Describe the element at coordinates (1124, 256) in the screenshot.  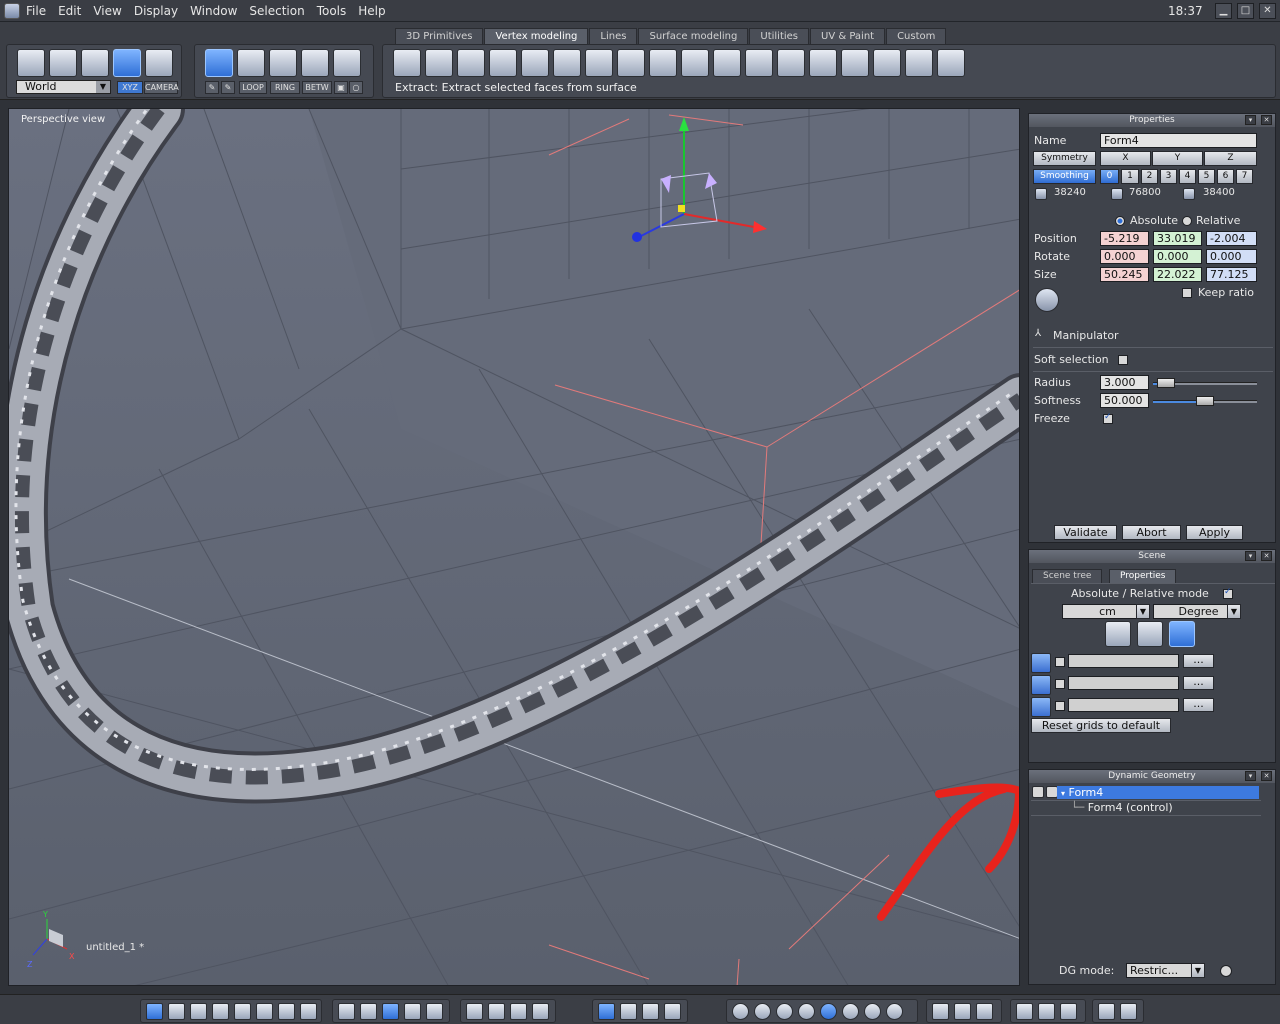
I see `rotate-x-field: 0.000` at that location.